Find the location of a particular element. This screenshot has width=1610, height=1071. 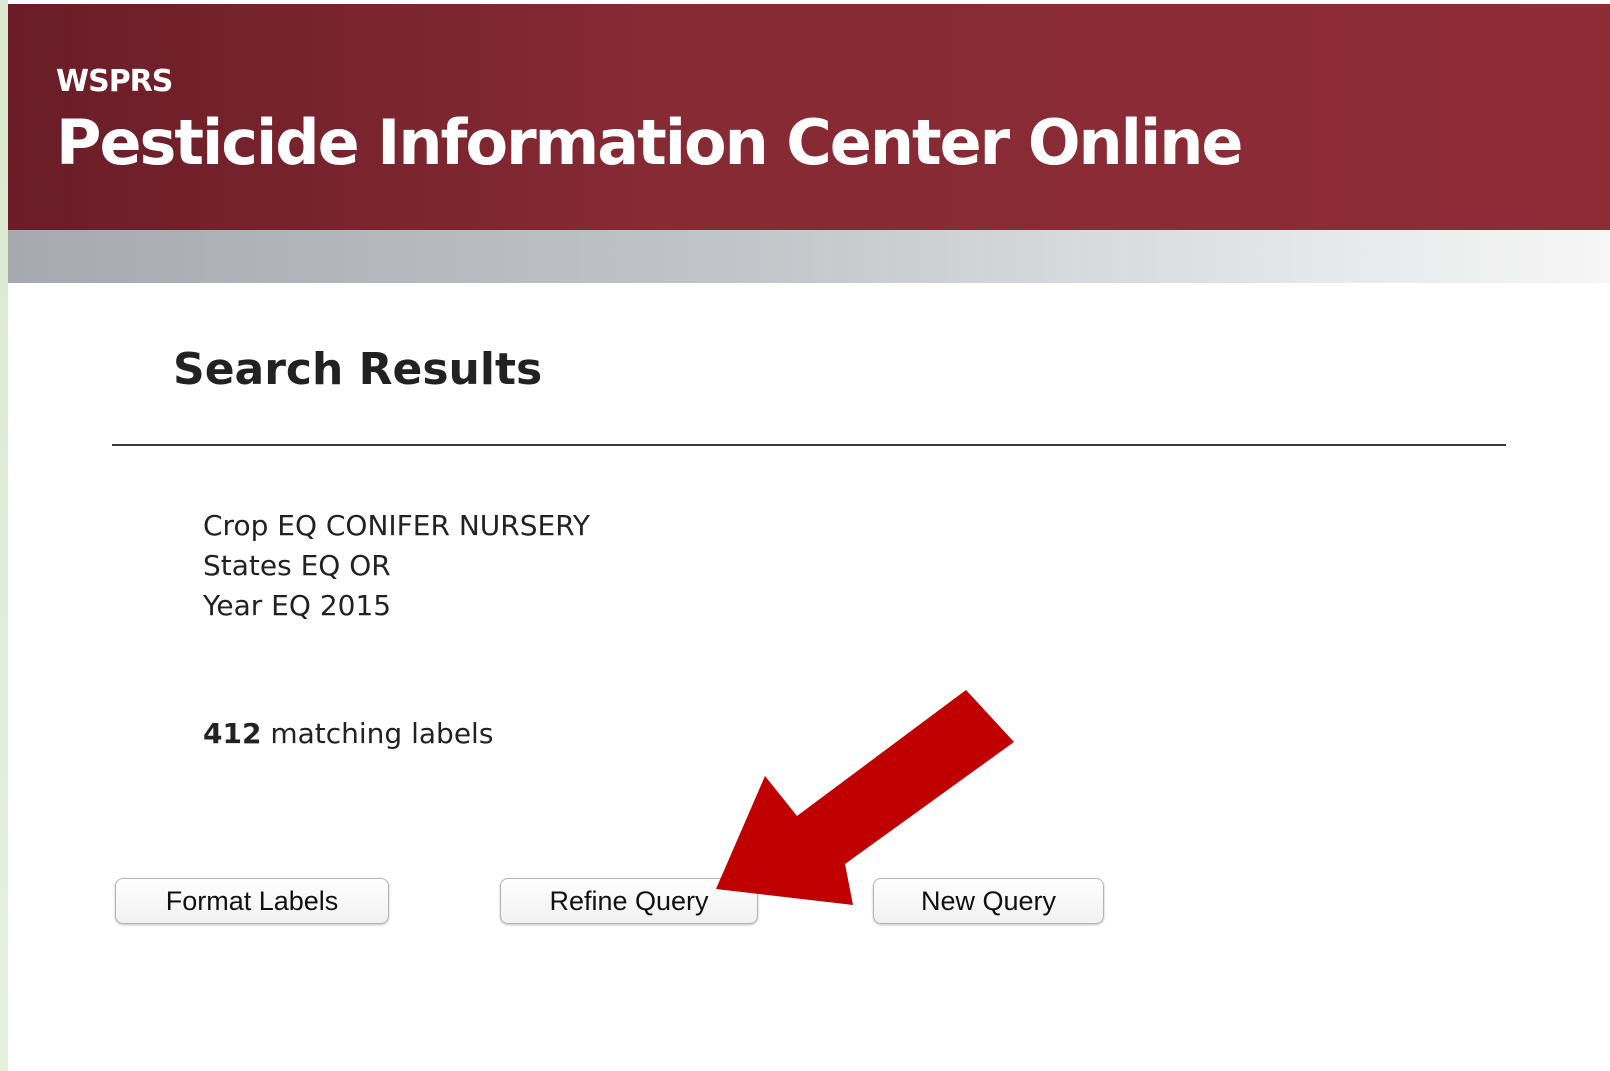

criteria-states: States EQ OR is located at coordinates (297, 565).